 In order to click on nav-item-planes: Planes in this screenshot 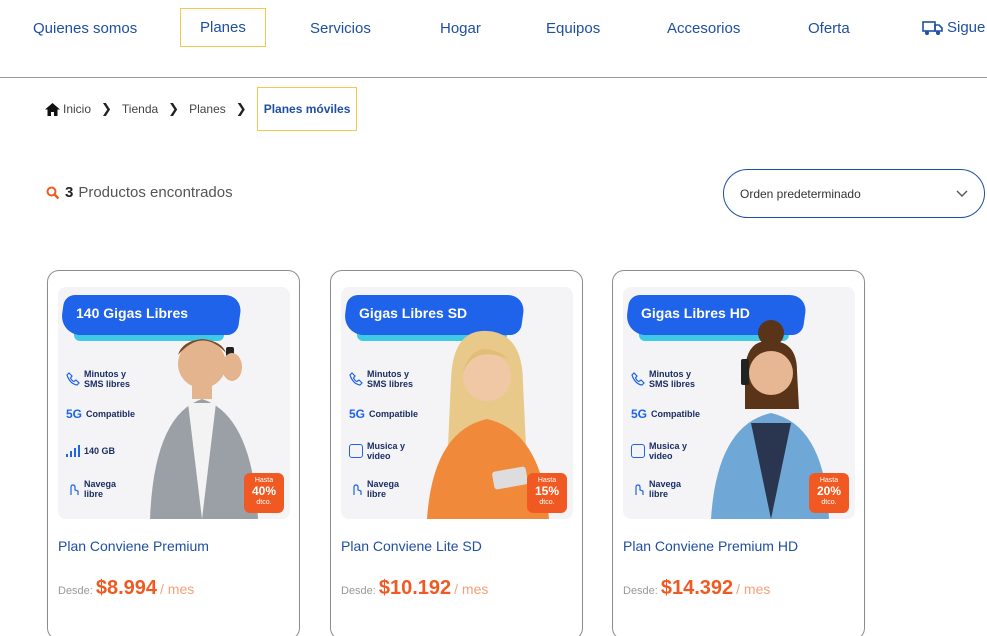, I will do `click(223, 27)`.